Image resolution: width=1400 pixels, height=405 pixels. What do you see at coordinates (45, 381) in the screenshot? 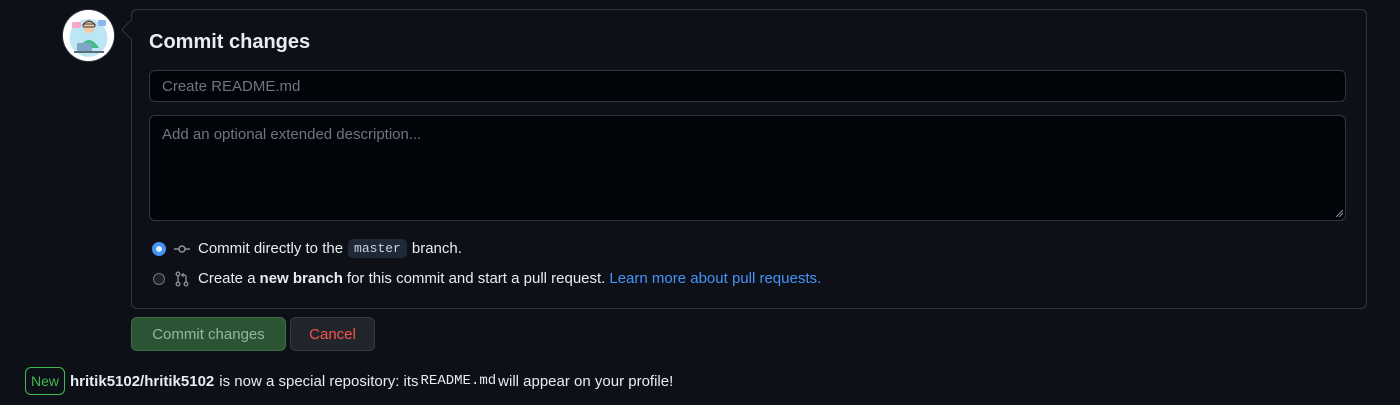
I see `new-badge: New` at bounding box center [45, 381].